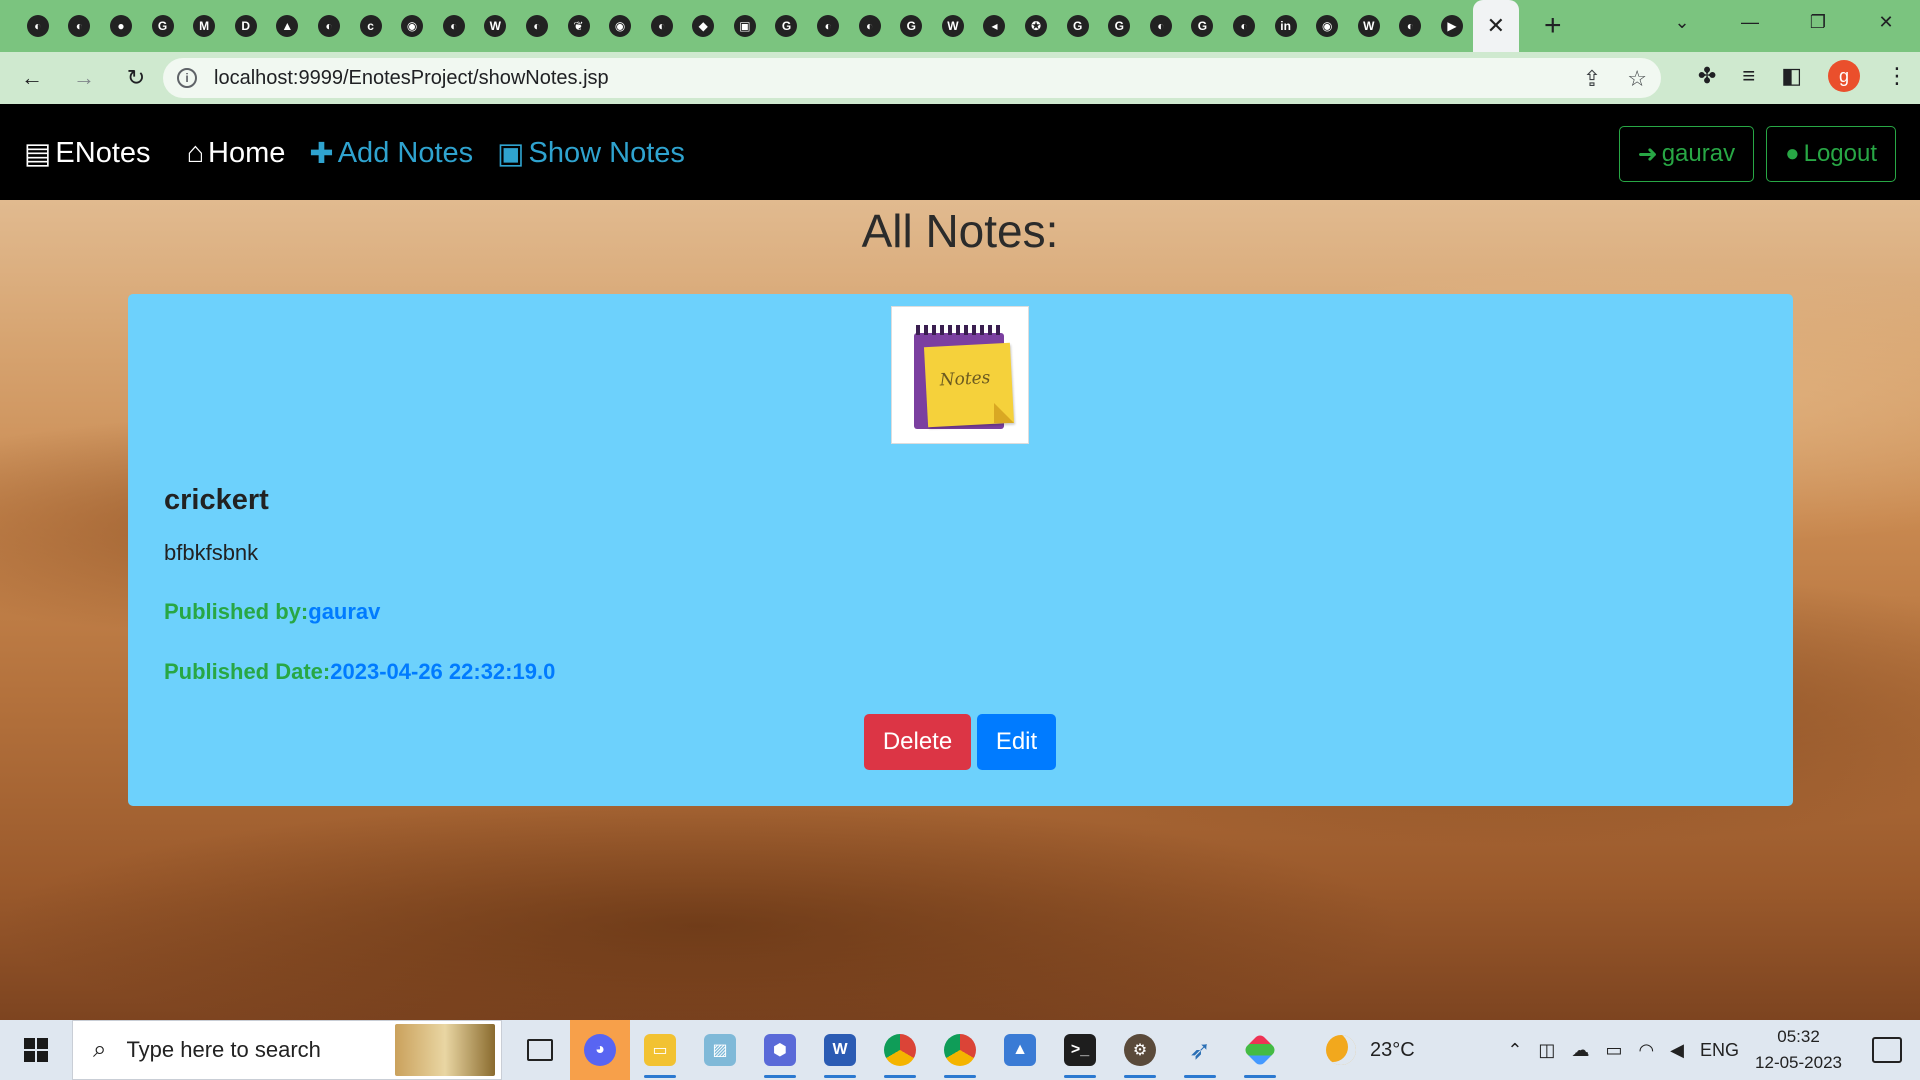 The height and width of the screenshot is (1080, 1920). Describe the element at coordinates (1646, 1050) in the screenshot. I see `wifi-icon: ◠` at that location.